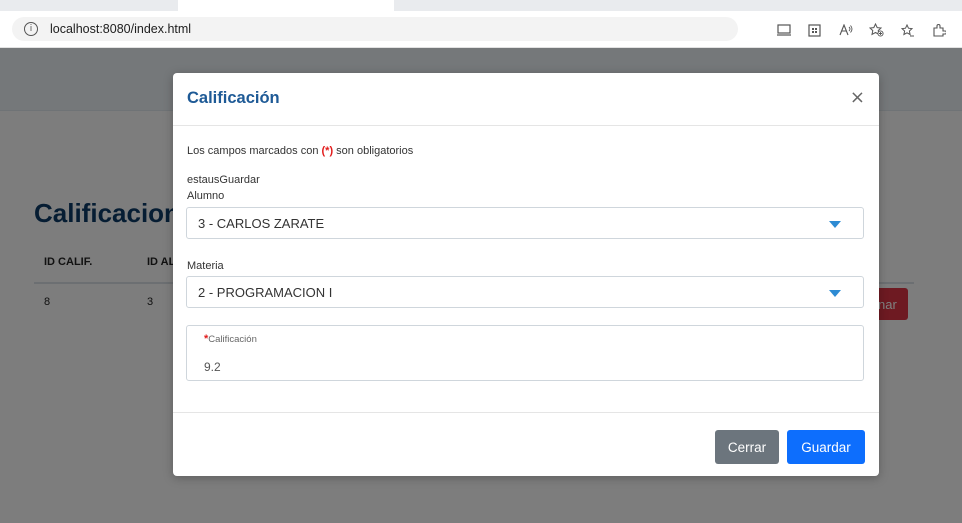  Describe the element at coordinates (375, 29) in the screenshot. I see `url-field: i localhost:8080/index.html` at that location.